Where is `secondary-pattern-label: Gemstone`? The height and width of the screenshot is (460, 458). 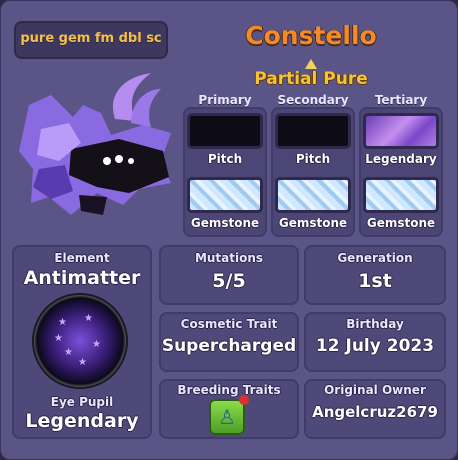 secondary-pattern-label: Gemstone is located at coordinates (313, 223).